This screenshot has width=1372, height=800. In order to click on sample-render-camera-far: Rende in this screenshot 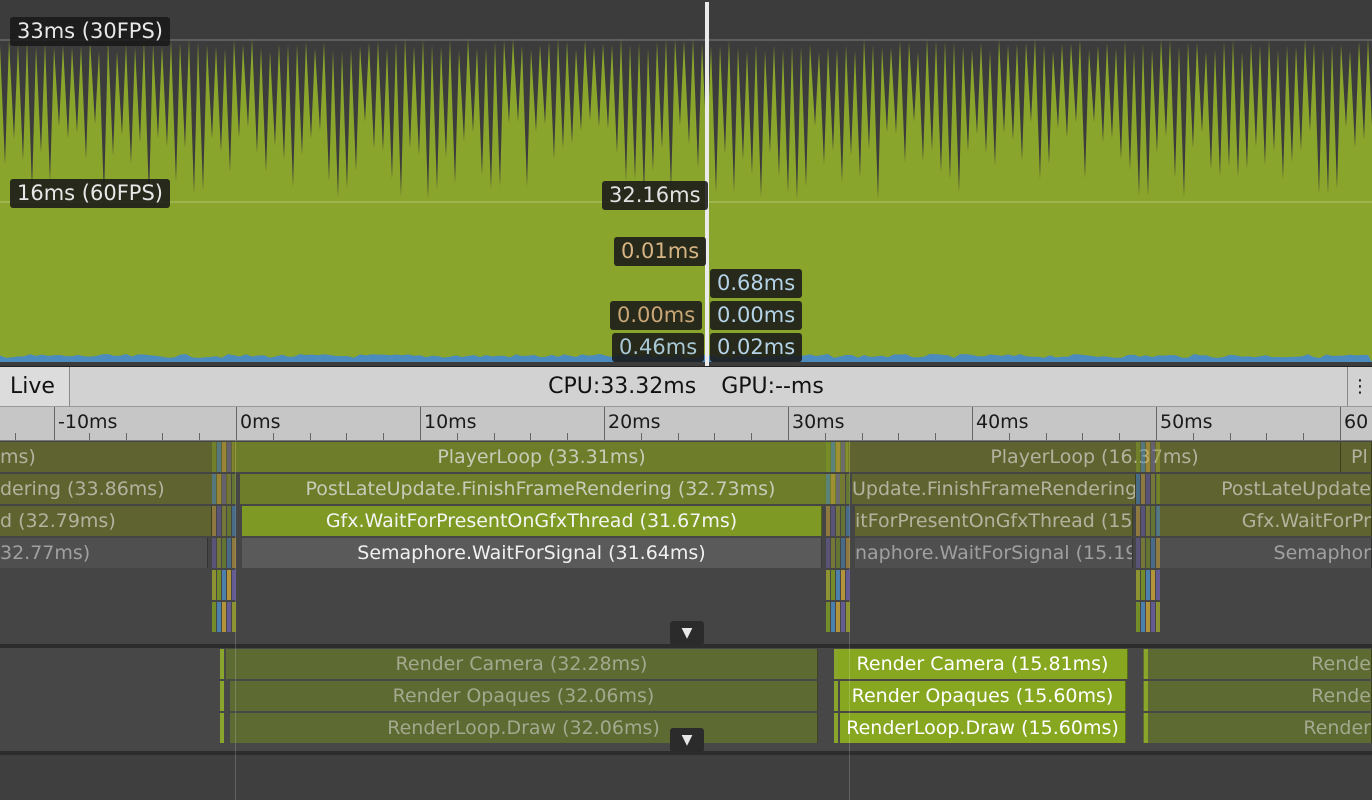, I will do `click(1257, 664)`.